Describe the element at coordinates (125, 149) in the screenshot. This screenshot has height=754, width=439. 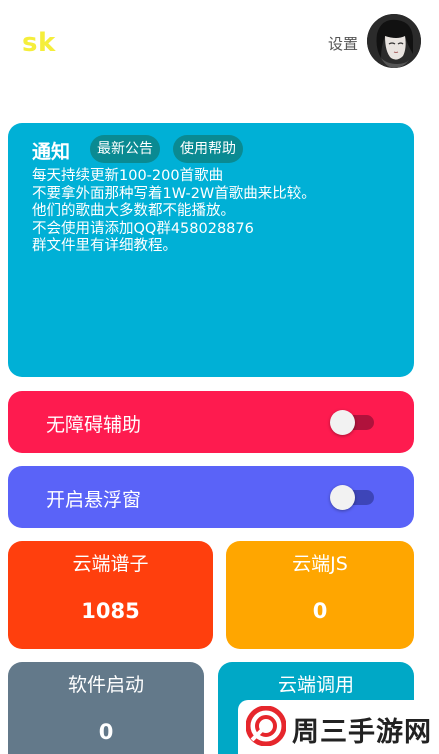
I see `latest-announcement-chip: 最新公告` at that location.